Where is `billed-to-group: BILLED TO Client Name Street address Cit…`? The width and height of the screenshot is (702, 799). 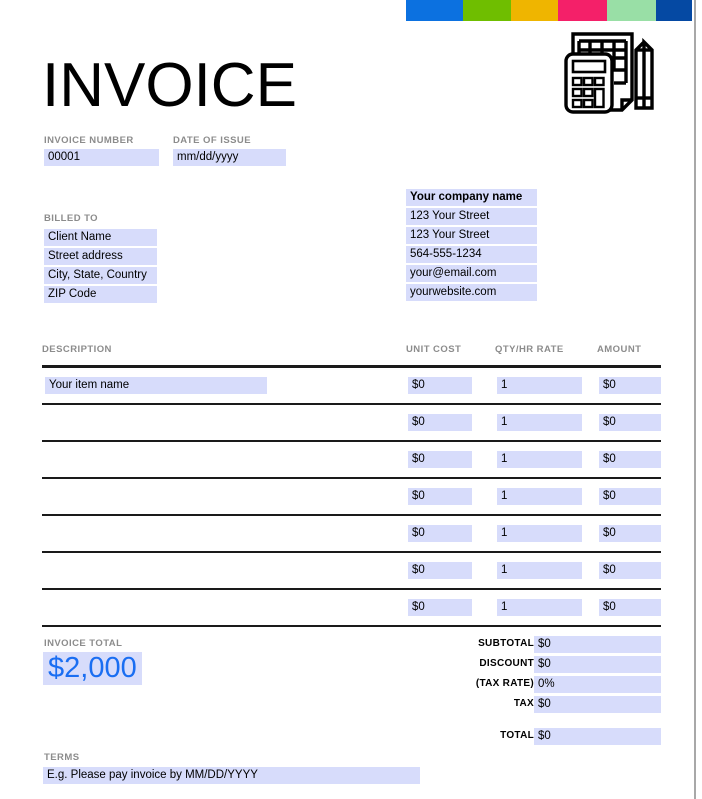 billed-to-group: BILLED TO Client Name Street address Cit… is located at coordinates (100, 258).